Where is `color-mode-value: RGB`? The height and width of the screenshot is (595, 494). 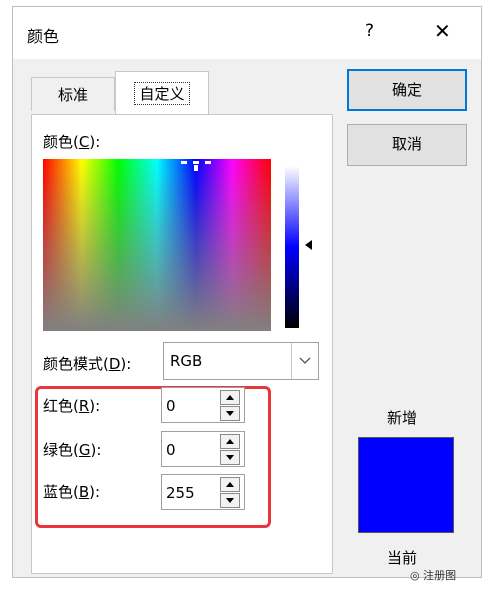 color-mode-value: RGB is located at coordinates (186, 361).